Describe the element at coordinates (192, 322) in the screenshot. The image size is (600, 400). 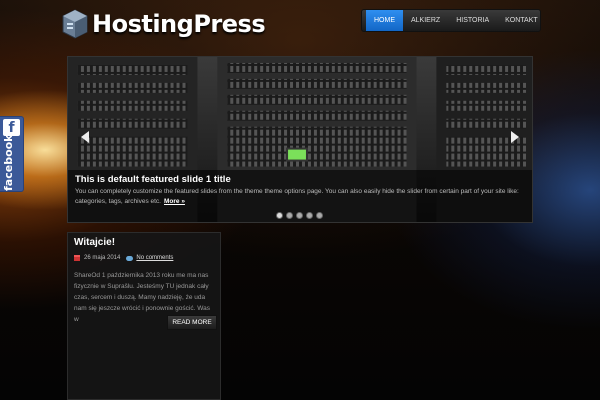
I see `read-more-button: READ MORE` at that location.